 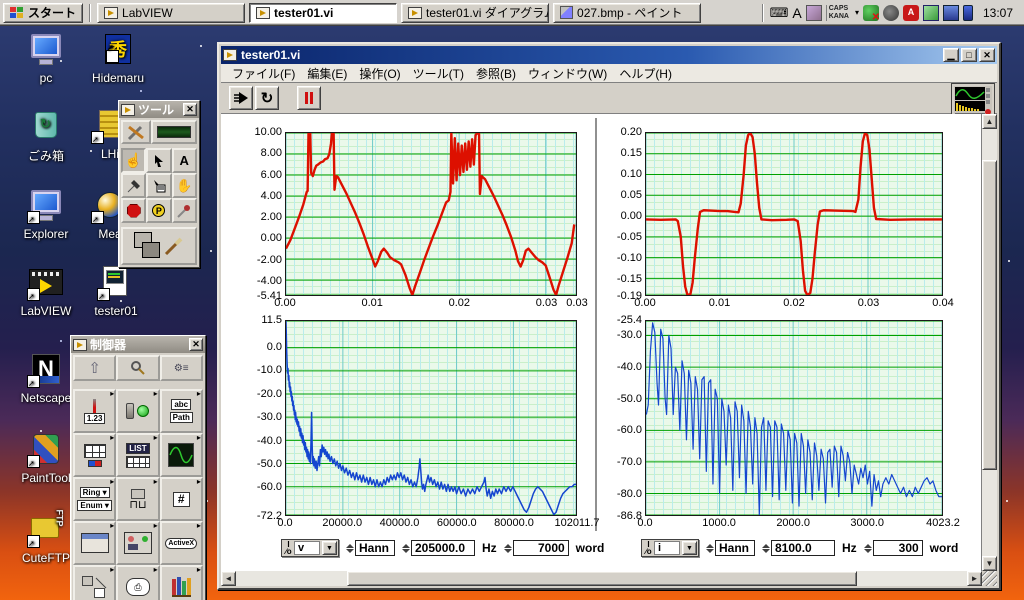 What do you see at coordinates (159, 210) in the screenshot?
I see `probe-tool: P` at bounding box center [159, 210].